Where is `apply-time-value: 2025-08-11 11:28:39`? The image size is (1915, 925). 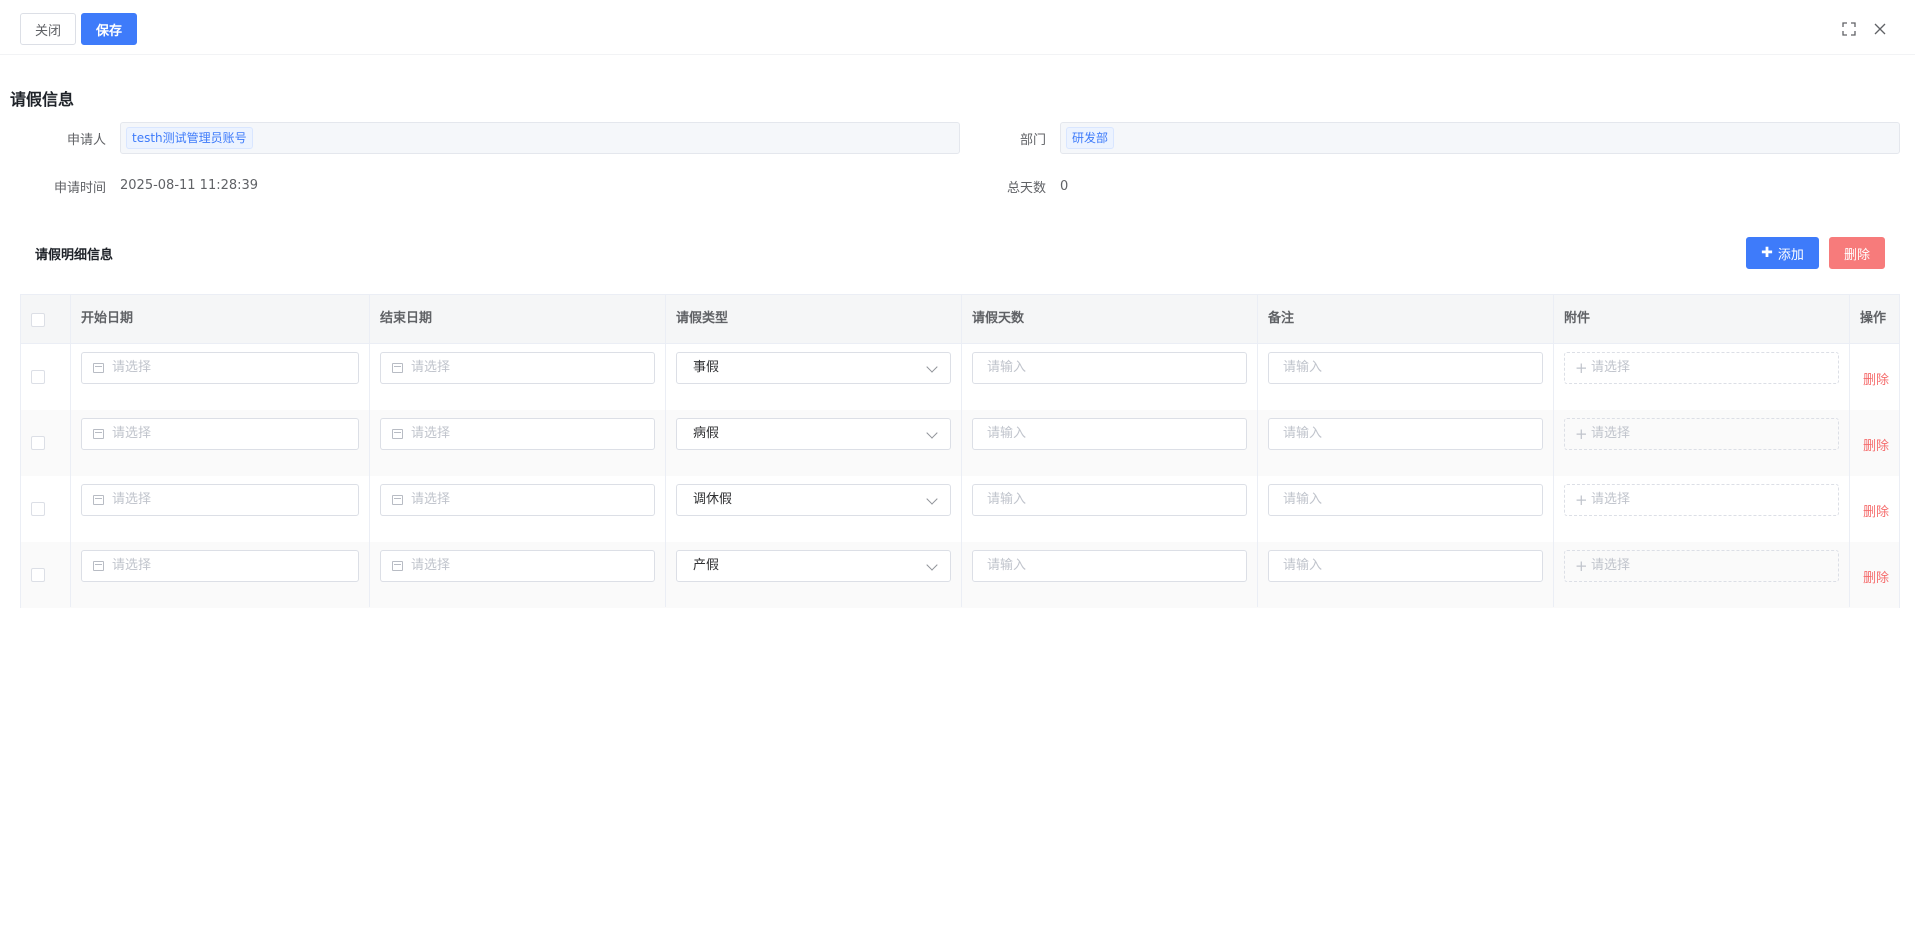 apply-time-value: 2025-08-11 11:28:39 is located at coordinates (189, 185).